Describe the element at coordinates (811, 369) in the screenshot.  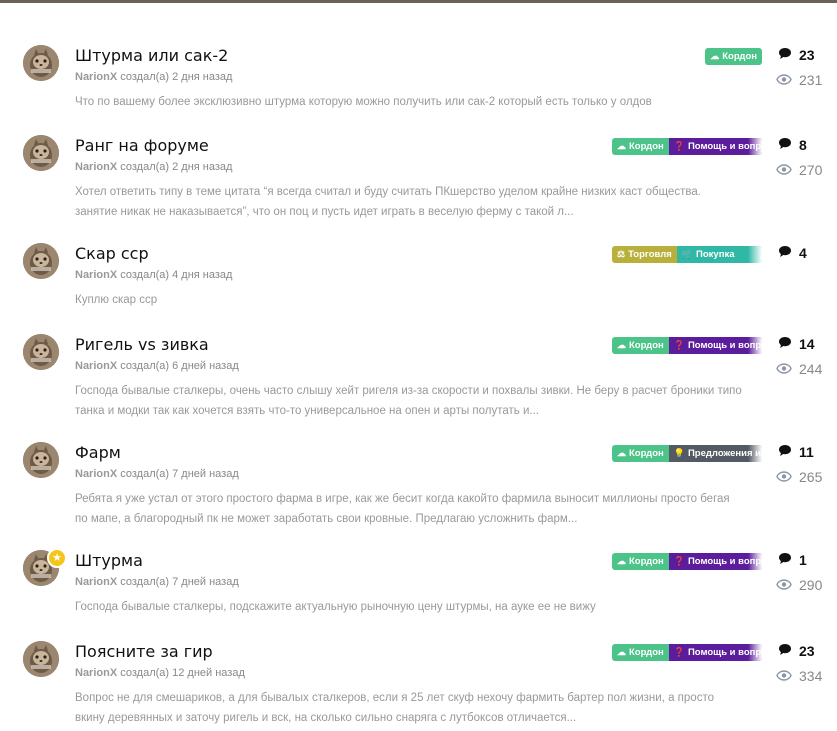
I see `views-number: 244` at that location.